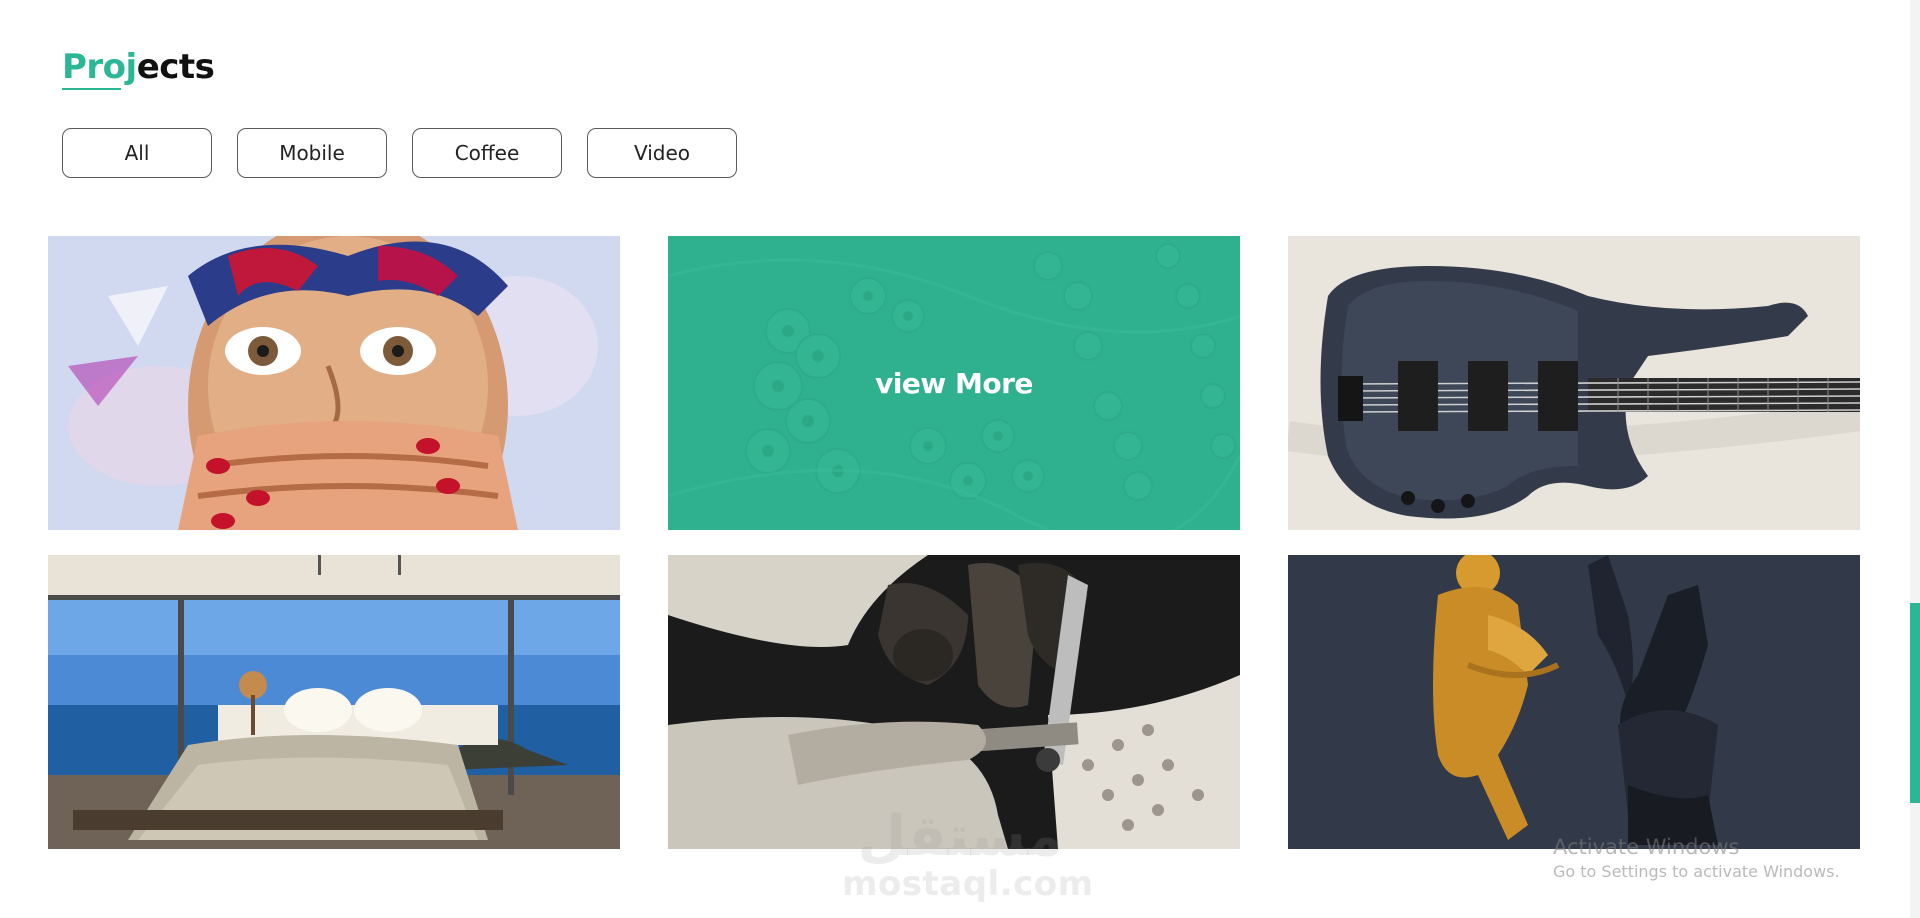 The width and height of the screenshot is (1920, 918). I want to click on section-title: Projects, so click(138, 67).